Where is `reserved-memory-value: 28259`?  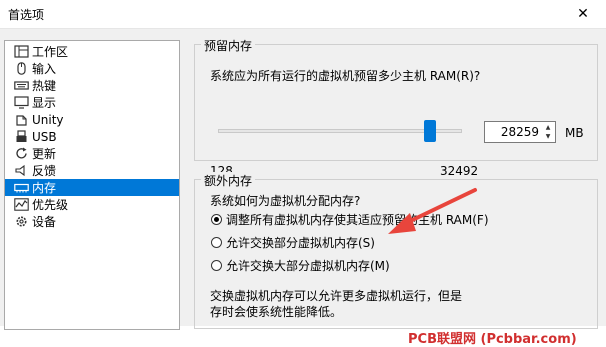
reserved-memory-value: 28259 is located at coordinates (519, 132).